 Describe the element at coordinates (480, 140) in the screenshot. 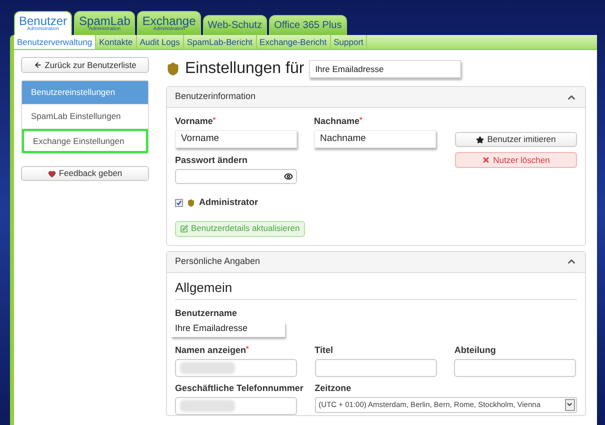

I see `star-icon` at that location.